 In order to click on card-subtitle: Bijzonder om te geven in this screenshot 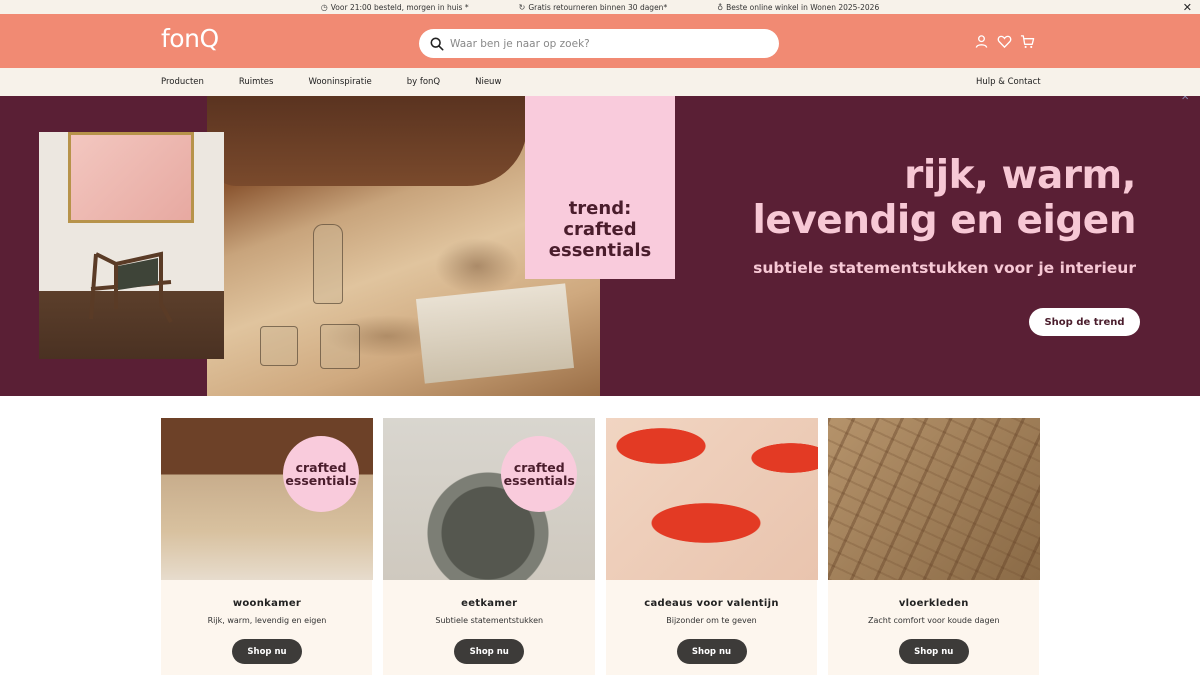, I will do `click(711, 620)`.